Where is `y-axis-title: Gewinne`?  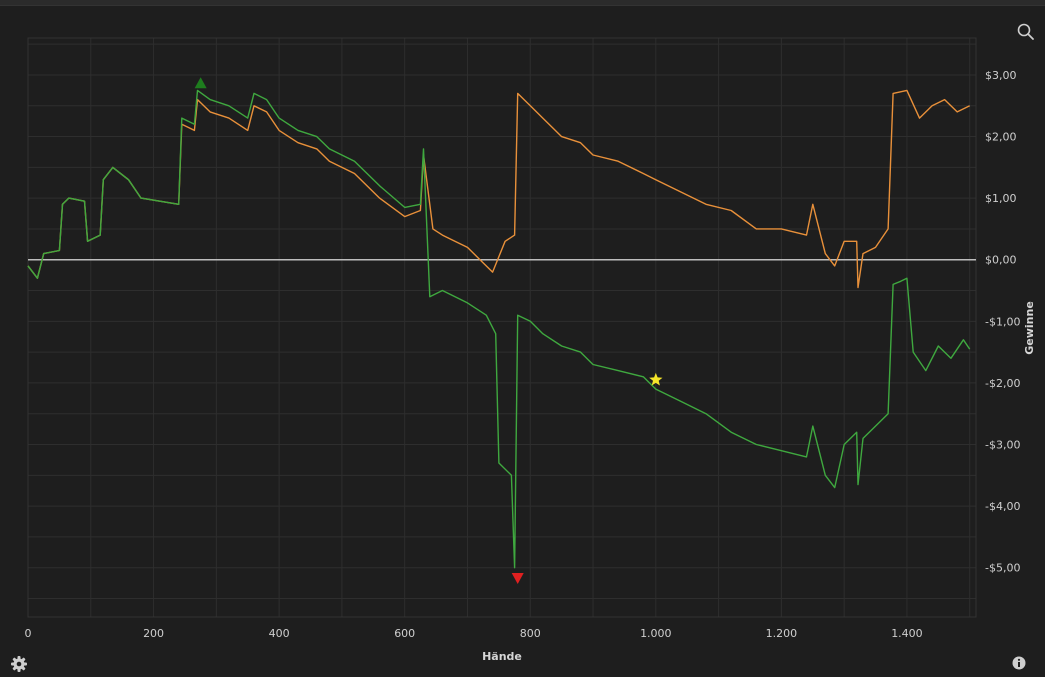 y-axis-title: Gewinne is located at coordinates (1029, 328).